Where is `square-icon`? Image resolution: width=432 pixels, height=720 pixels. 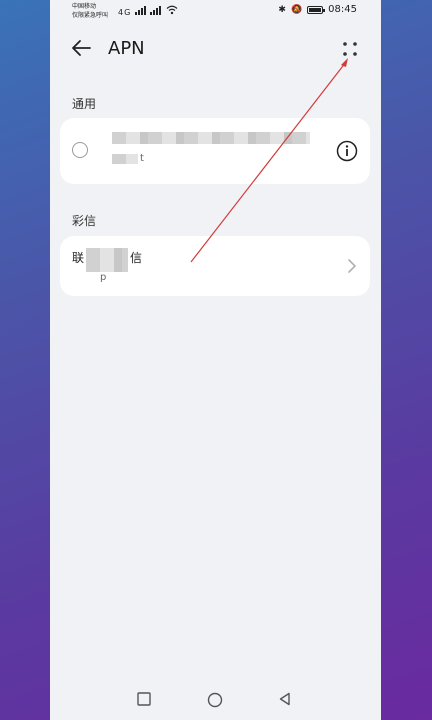 square-icon is located at coordinates (144, 699).